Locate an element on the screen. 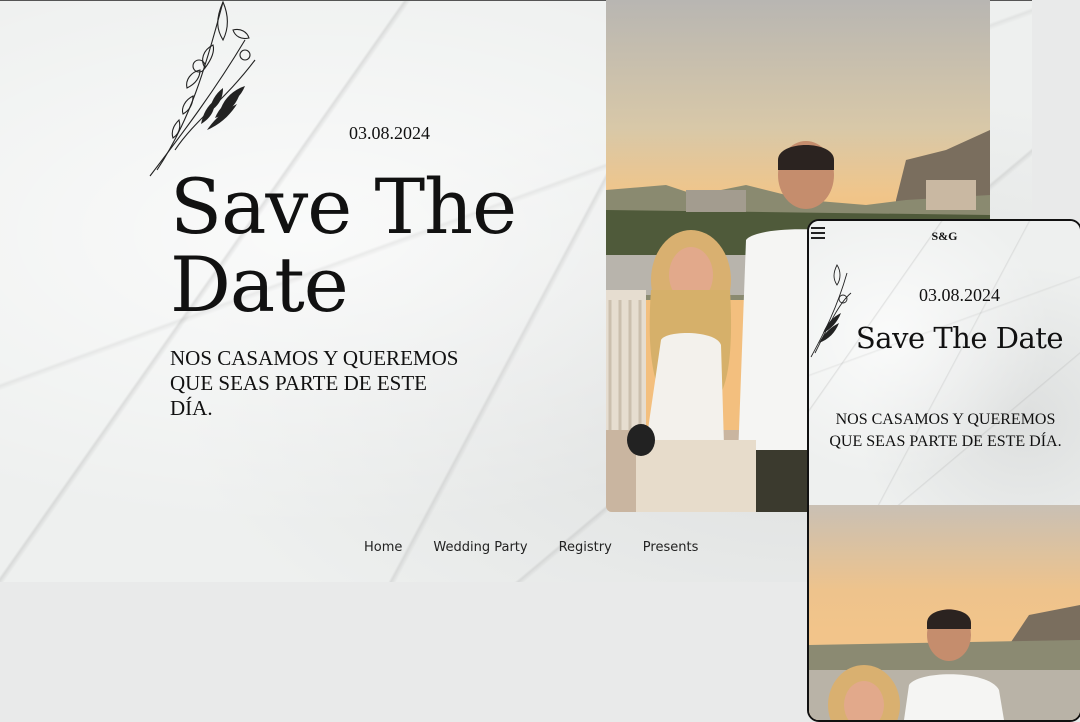 This screenshot has height=722, width=1080. mobile-couple-photo is located at coordinates (944, 612).